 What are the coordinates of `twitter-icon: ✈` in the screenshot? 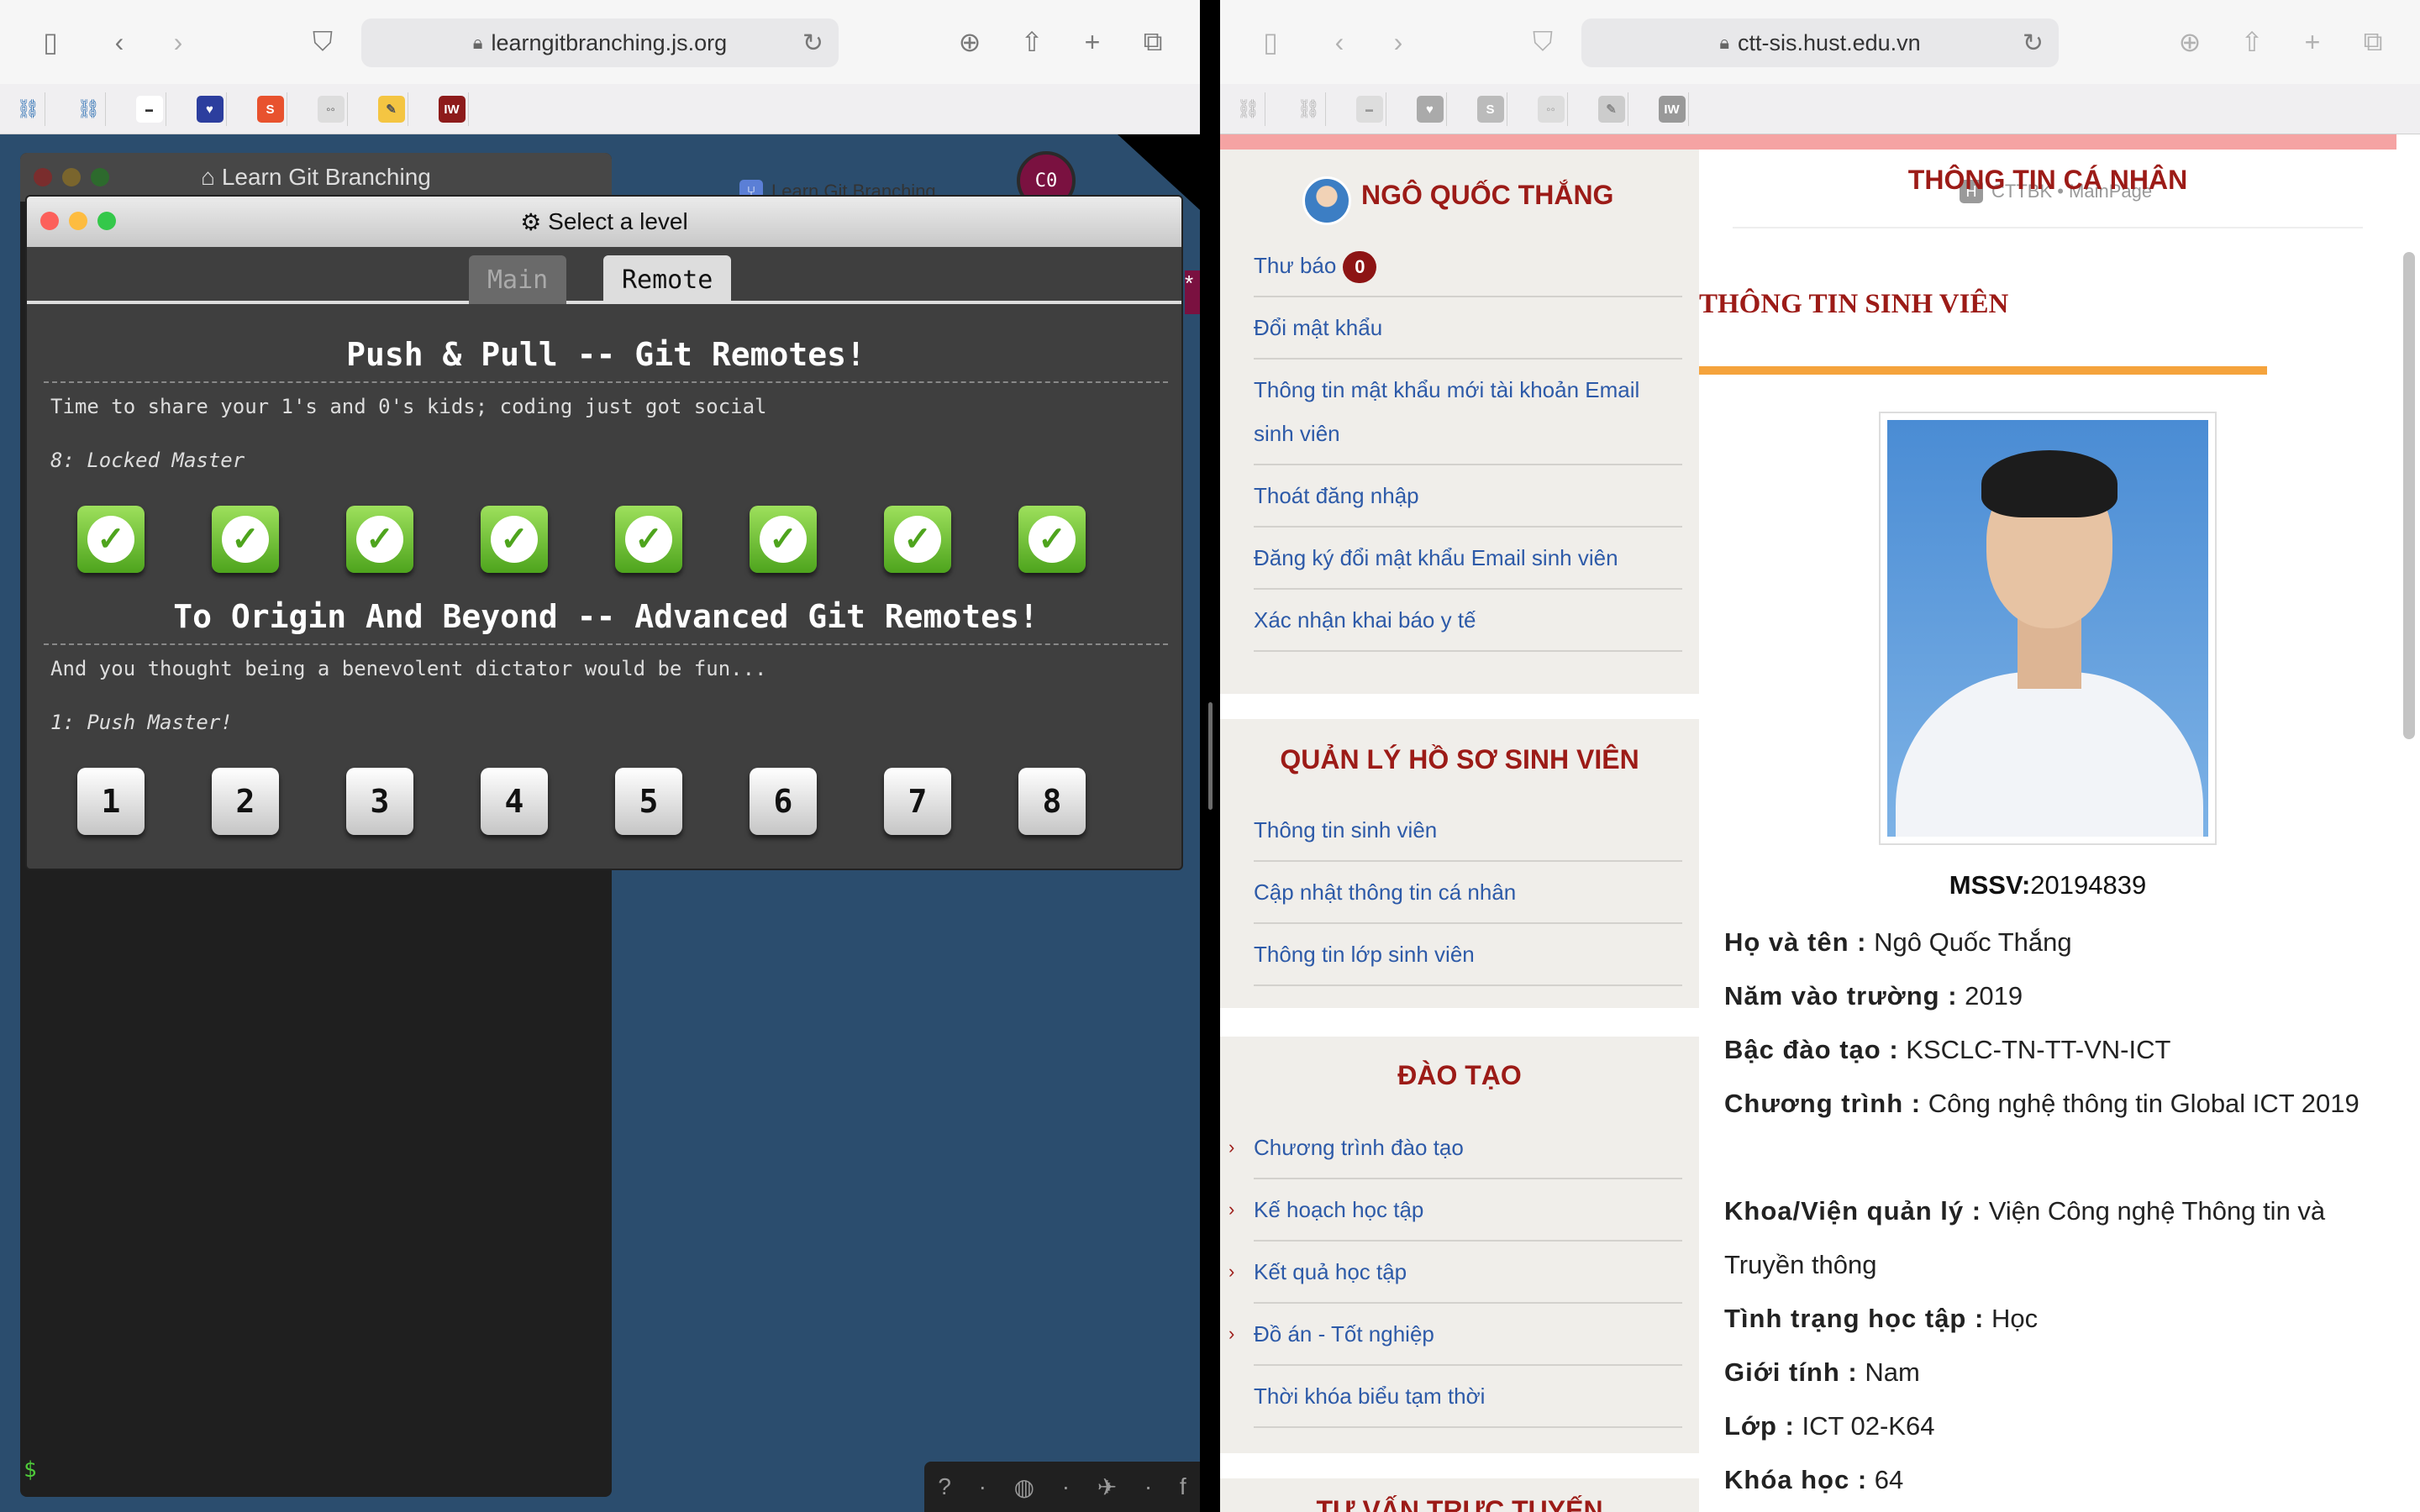 It's located at (1107, 1487).